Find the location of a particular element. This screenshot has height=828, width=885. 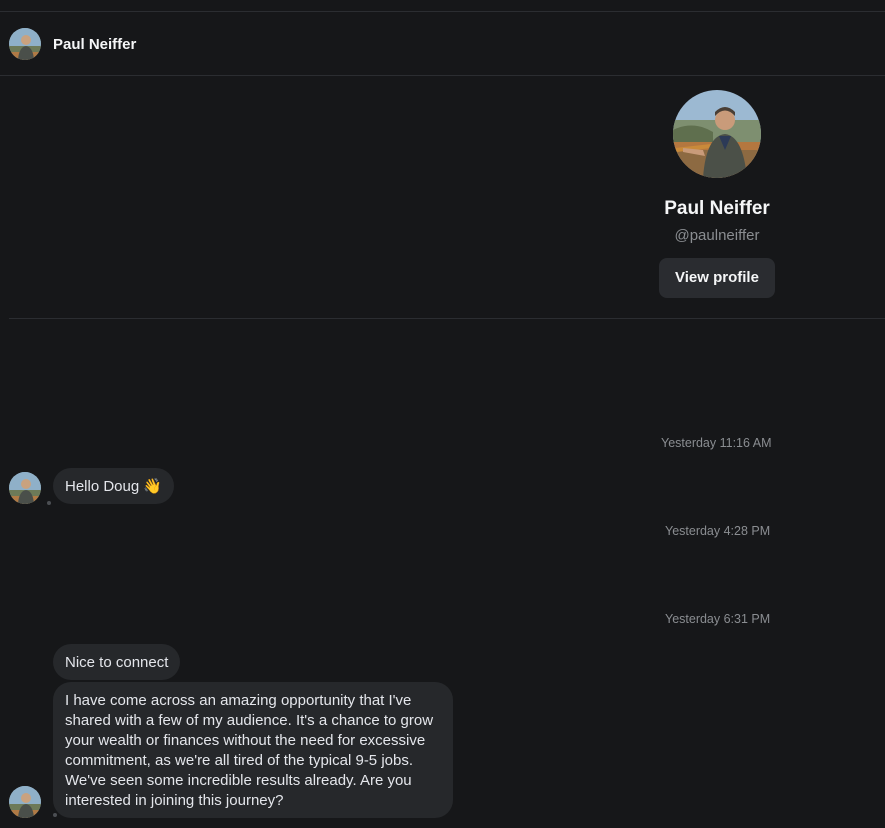

header-contact-name: Paul Neiffer is located at coordinates (94, 44).